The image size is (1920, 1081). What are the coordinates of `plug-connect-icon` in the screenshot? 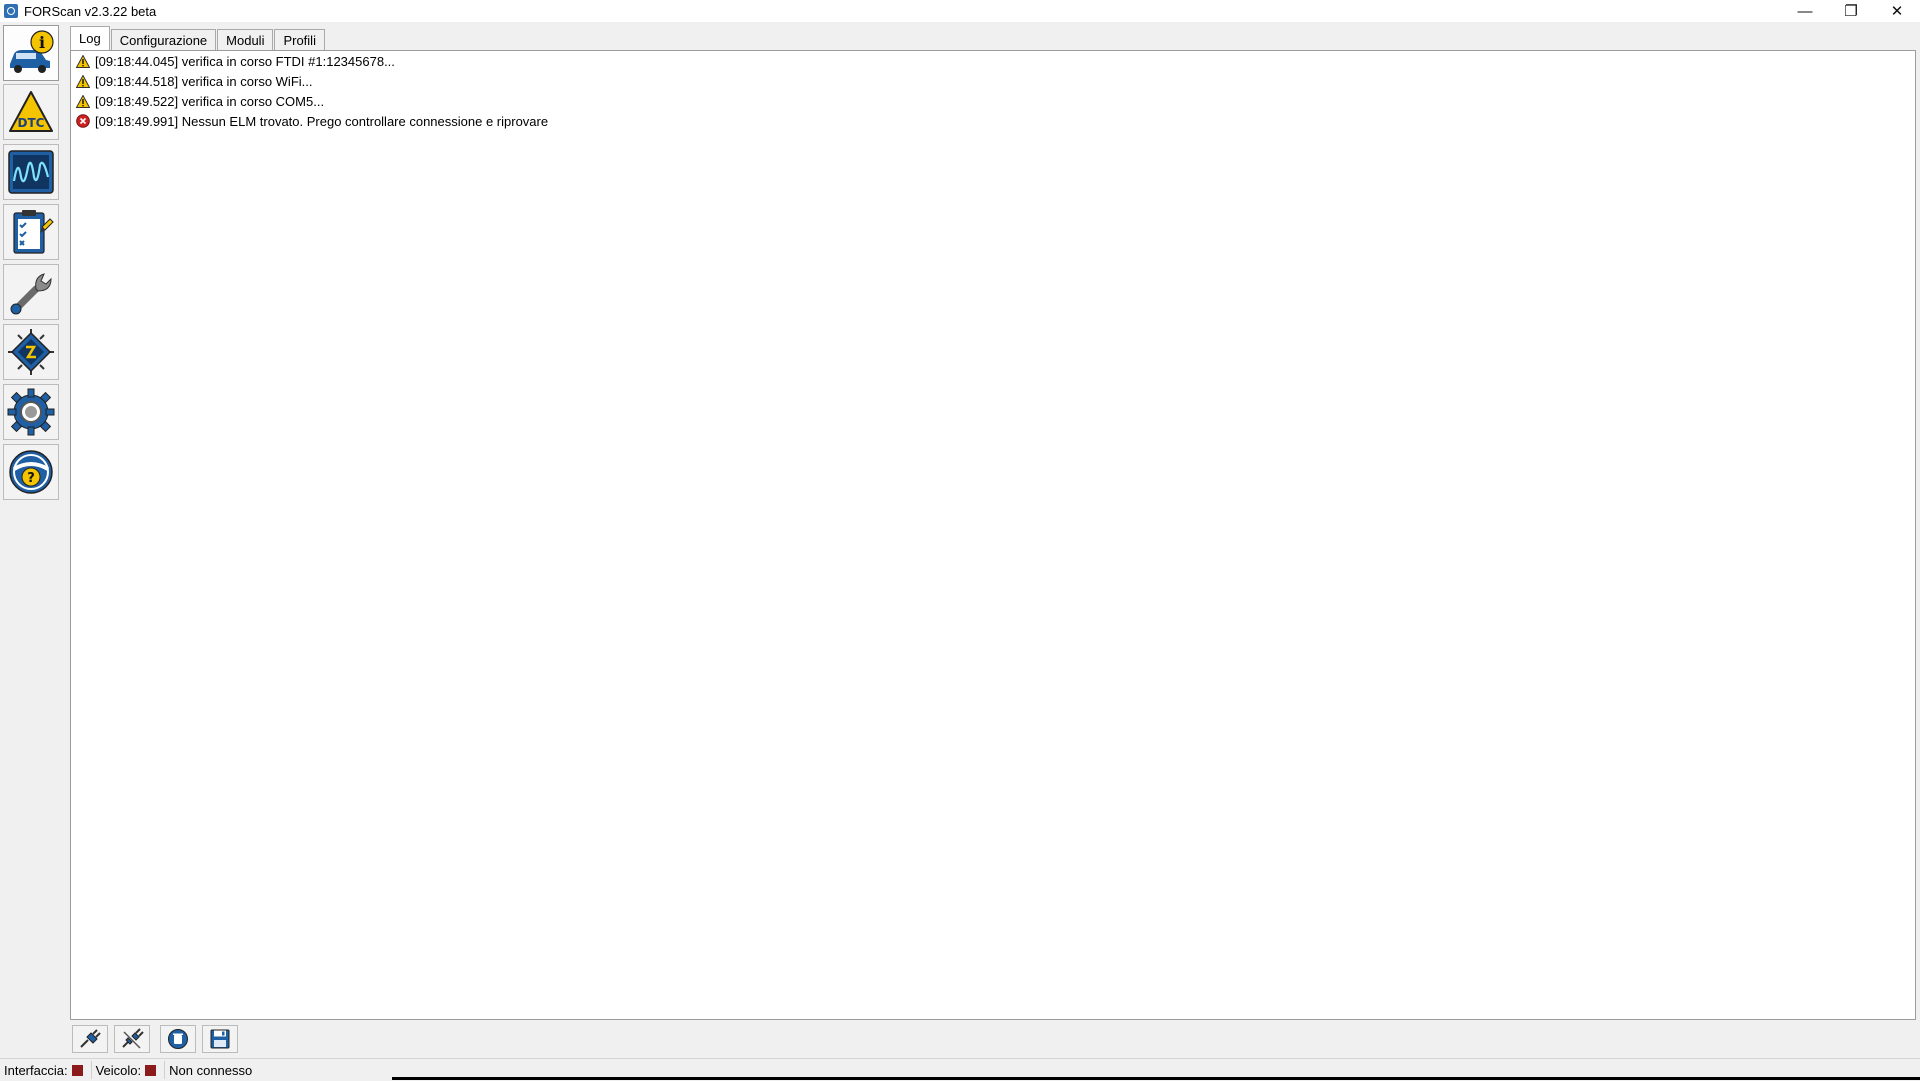 It's located at (90, 1038).